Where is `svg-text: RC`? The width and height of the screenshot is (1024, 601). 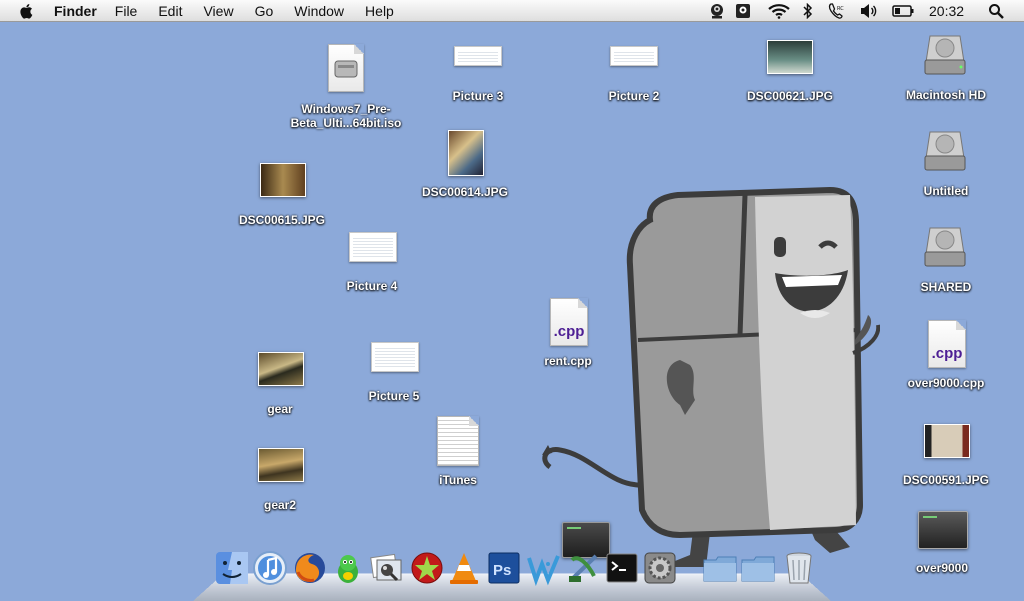
svg-text: RC is located at coordinates (840, 9).